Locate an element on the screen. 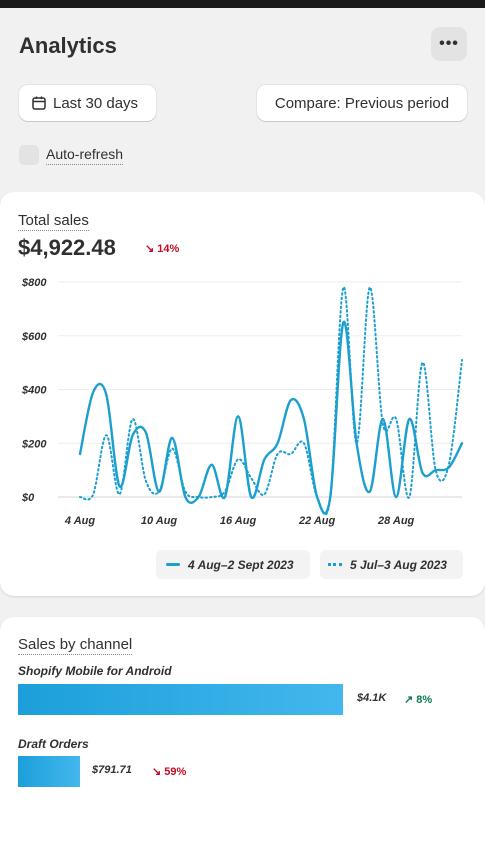 Image resolution: width=485 pixels, height=858 pixels. legend-previous-period: 5 Jul–3 Aug 2023 is located at coordinates (391, 564).